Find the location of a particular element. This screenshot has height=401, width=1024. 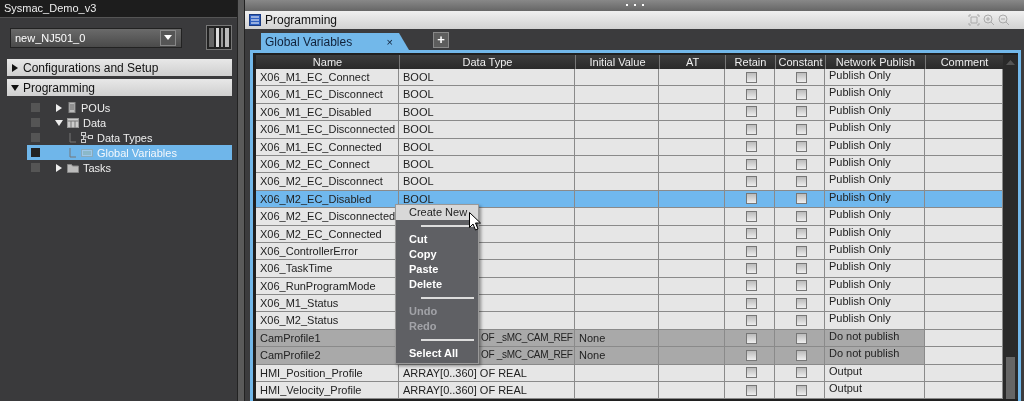

table-cell: ARRAY[0..360] OF REAL is located at coordinates (487, 391).